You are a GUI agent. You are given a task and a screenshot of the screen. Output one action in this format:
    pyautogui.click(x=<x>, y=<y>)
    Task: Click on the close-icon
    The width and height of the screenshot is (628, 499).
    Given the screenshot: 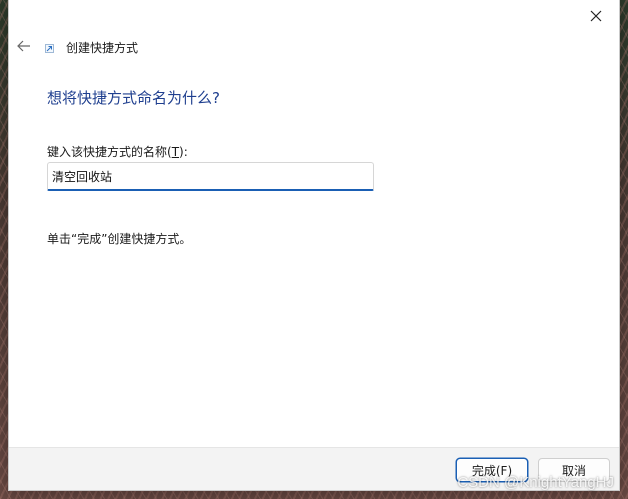 What is the action you would take?
    pyautogui.click(x=596, y=16)
    